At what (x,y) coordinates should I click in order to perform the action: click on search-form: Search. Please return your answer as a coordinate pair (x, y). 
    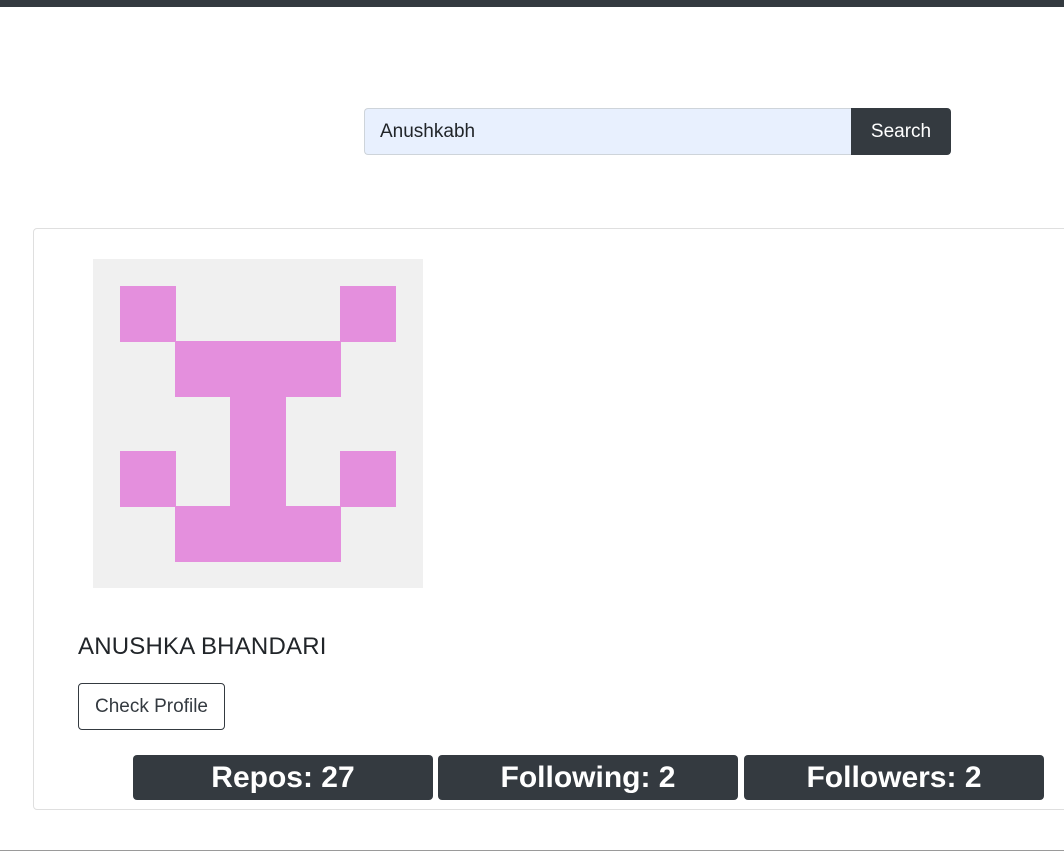
    Looking at the image, I should click on (657, 131).